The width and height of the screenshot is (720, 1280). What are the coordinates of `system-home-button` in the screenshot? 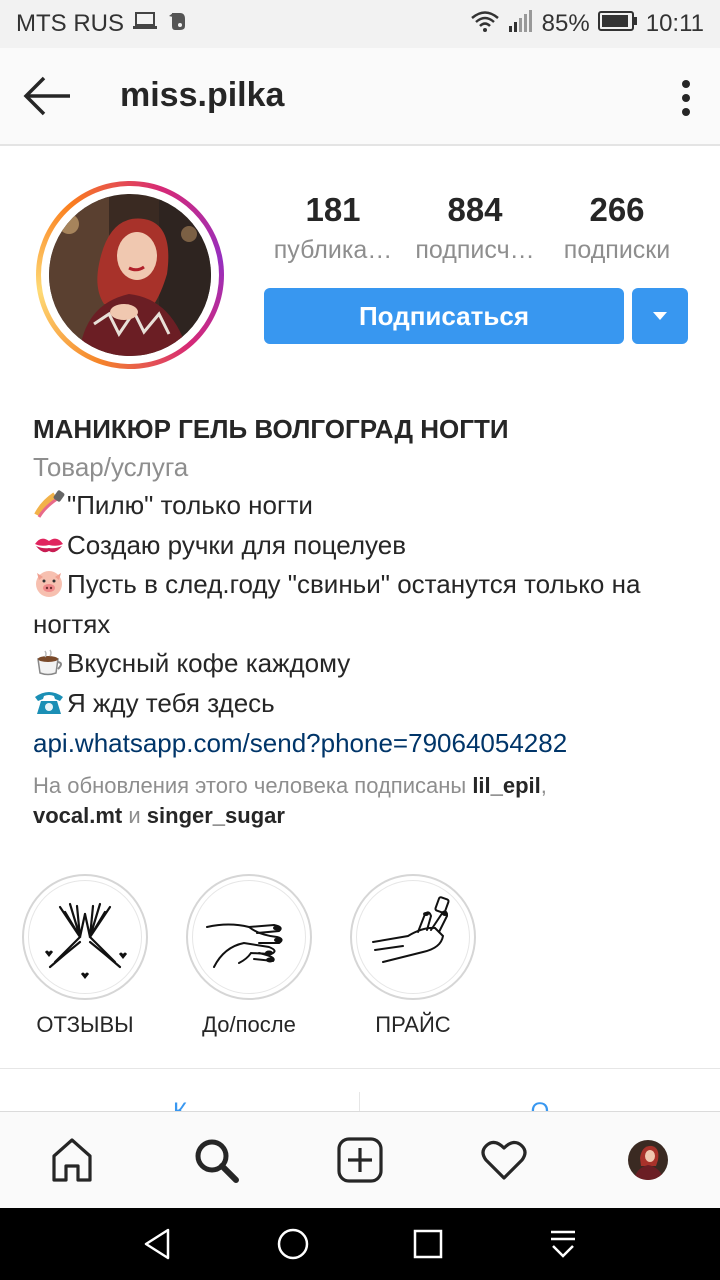 It's located at (293, 1244).